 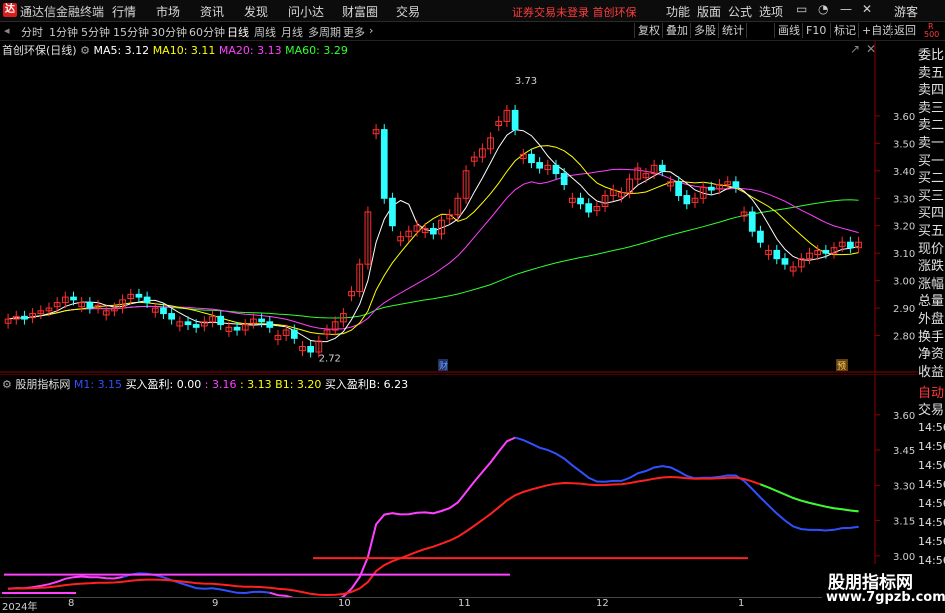 What do you see at coordinates (931, 354) in the screenshot?
I see `side-item-17: 净资` at bounding box center [931, 354].